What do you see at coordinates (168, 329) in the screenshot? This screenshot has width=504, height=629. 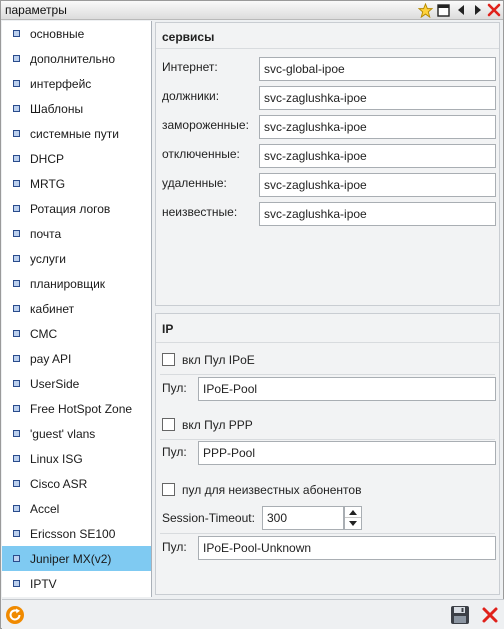 I see `ip-title: IP` at bounding box center [168, 329].